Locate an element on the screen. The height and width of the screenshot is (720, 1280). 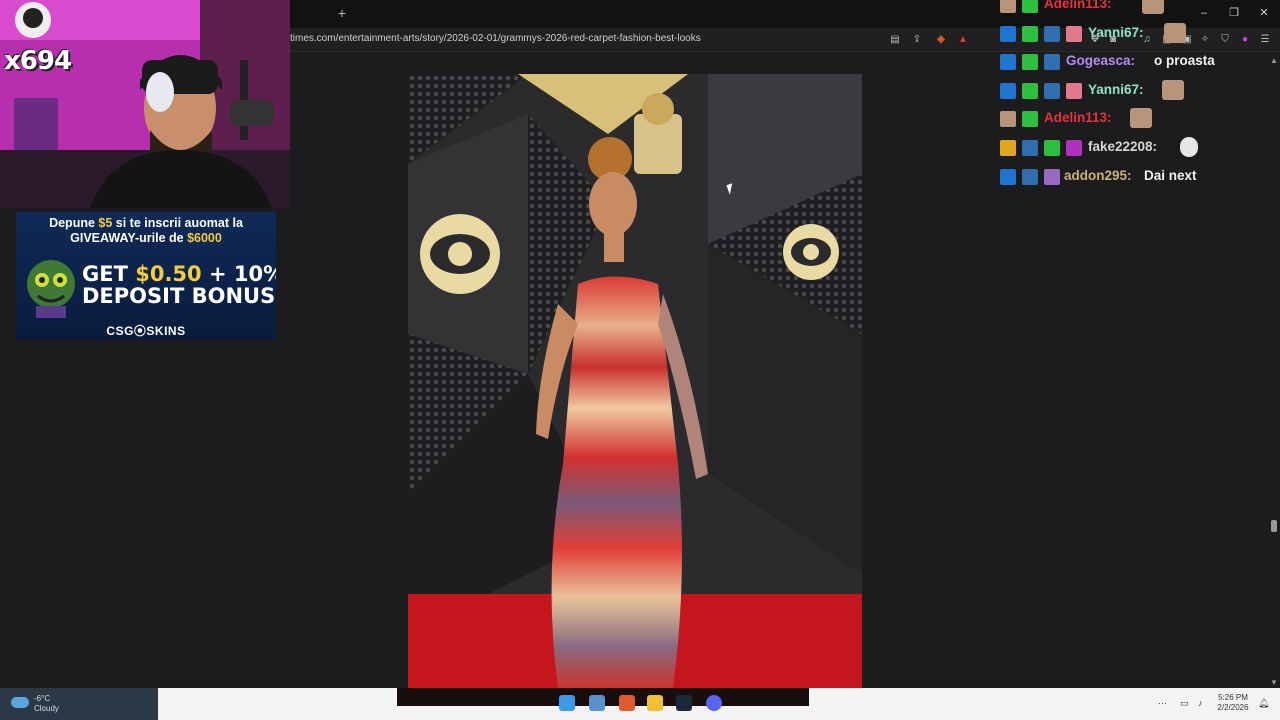
chat-username: Gogeasca: is located at coordinates (1101, 60).